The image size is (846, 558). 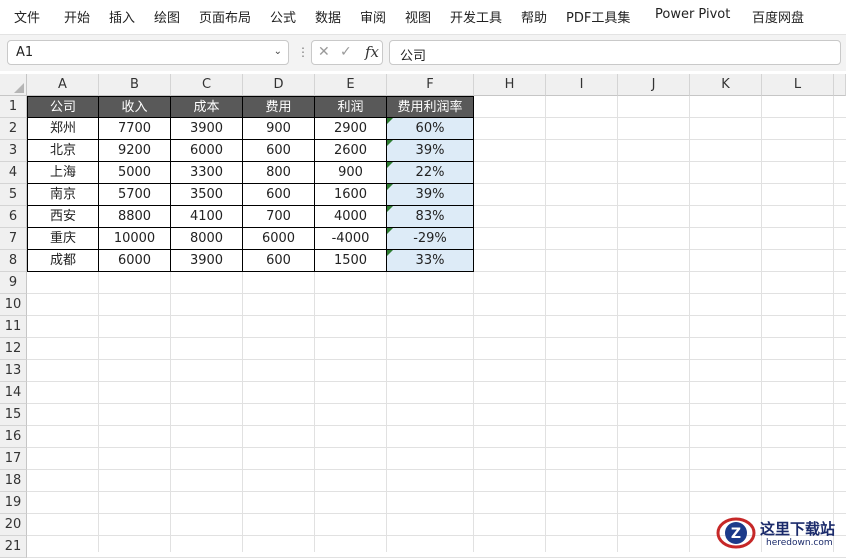 I want to click on table-cell: -29%, so click(x=430, y=239).